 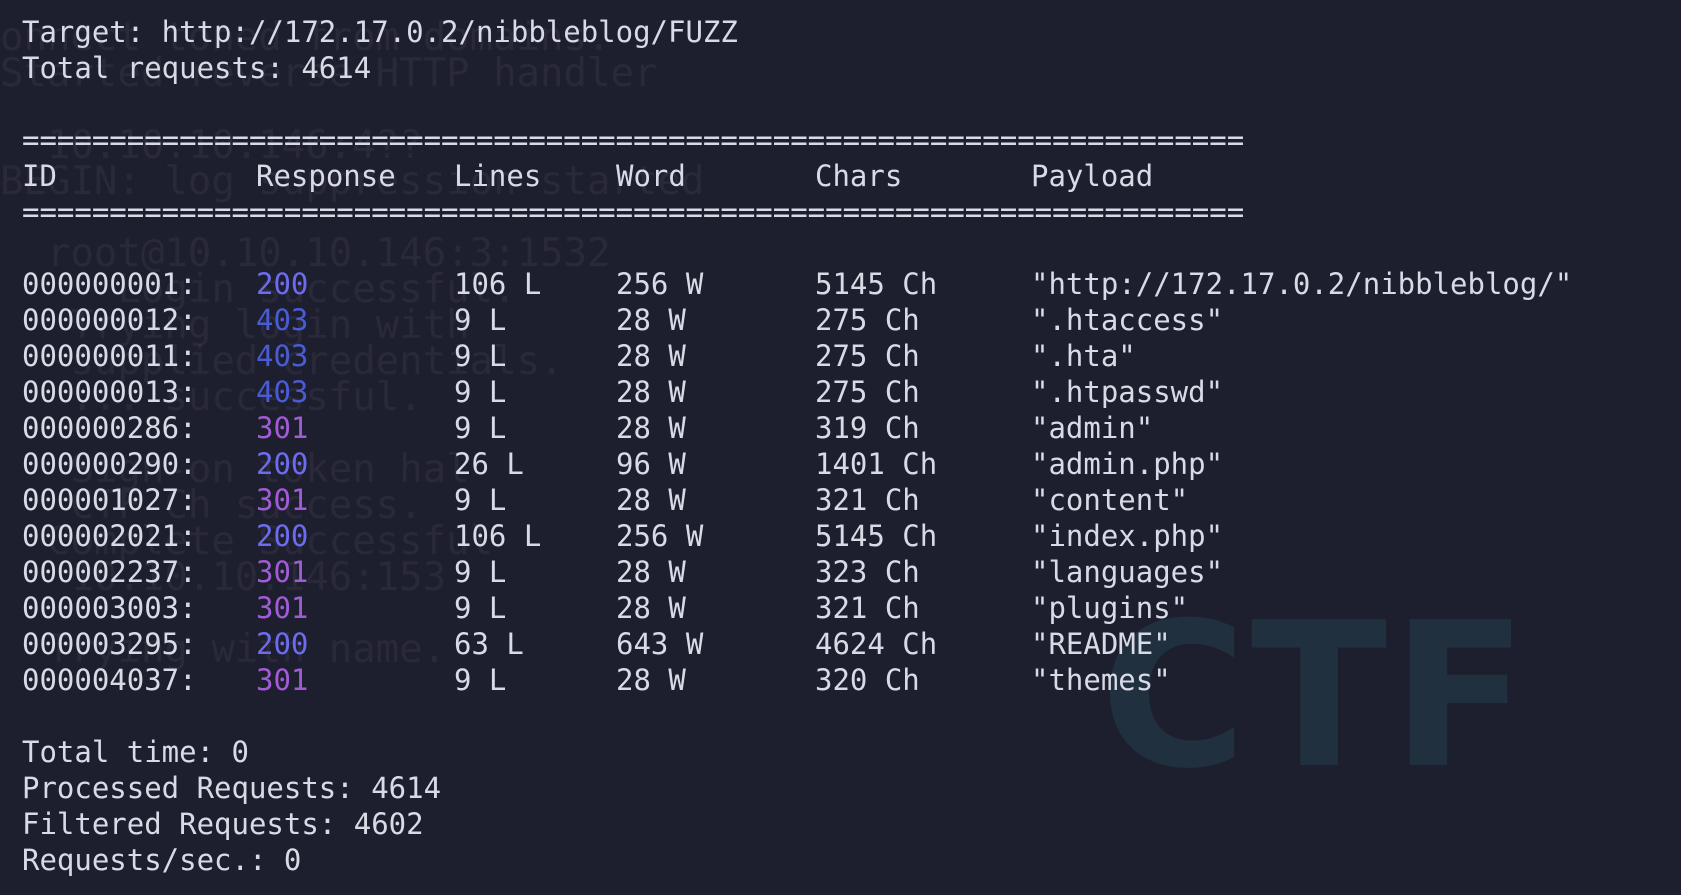 I want to click on table-row: 000003295: 200 63 L 643 W 4624 Ch "README", so click(x=797, y=644).